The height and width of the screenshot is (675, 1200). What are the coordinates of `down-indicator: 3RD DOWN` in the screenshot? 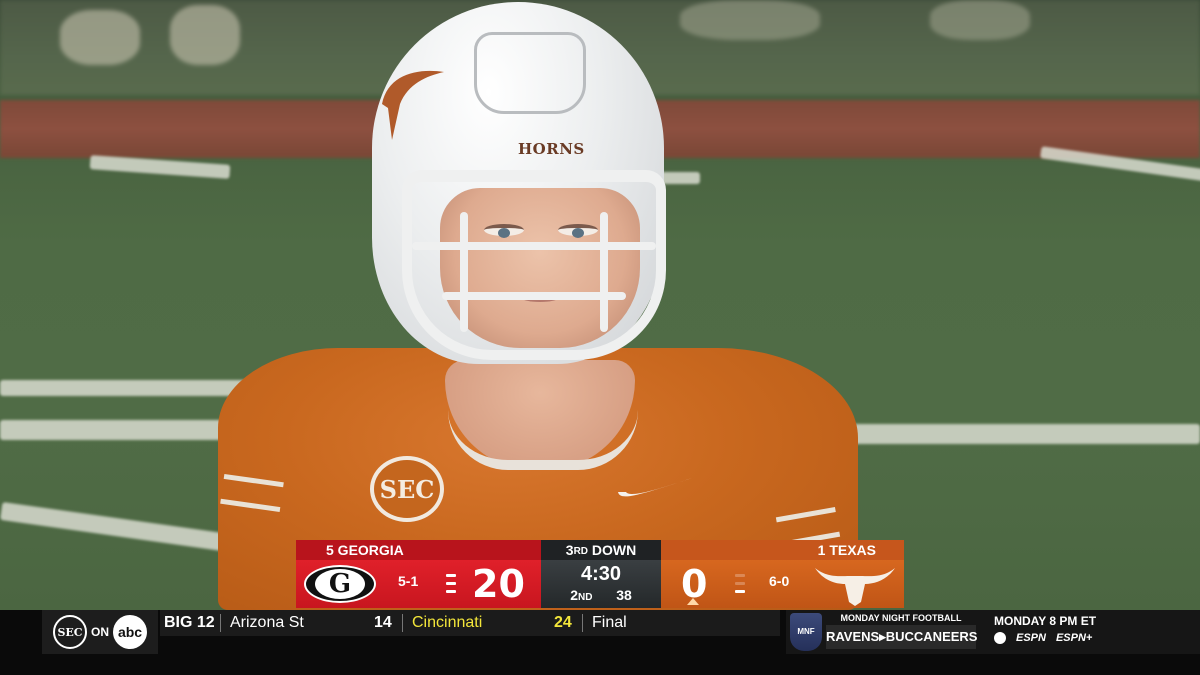 It's located at (601, 550).